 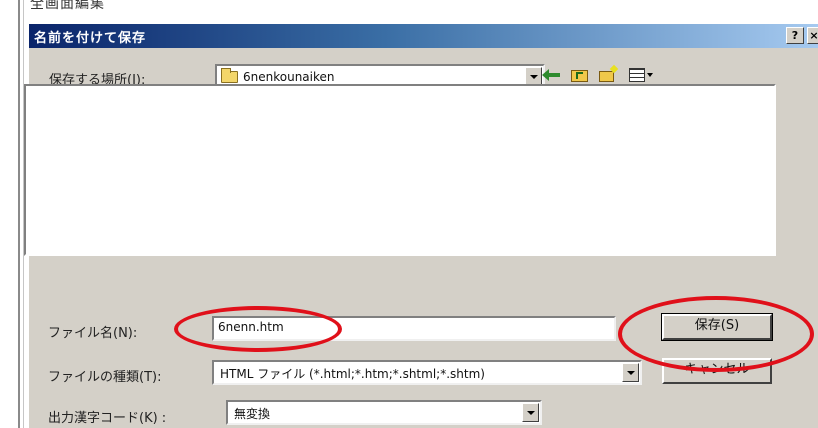 What do you see at coordinates (90, 38) in the screenshot?
I see `dialog-title: 名前を付けて保存` at bounding box center [90, 38].